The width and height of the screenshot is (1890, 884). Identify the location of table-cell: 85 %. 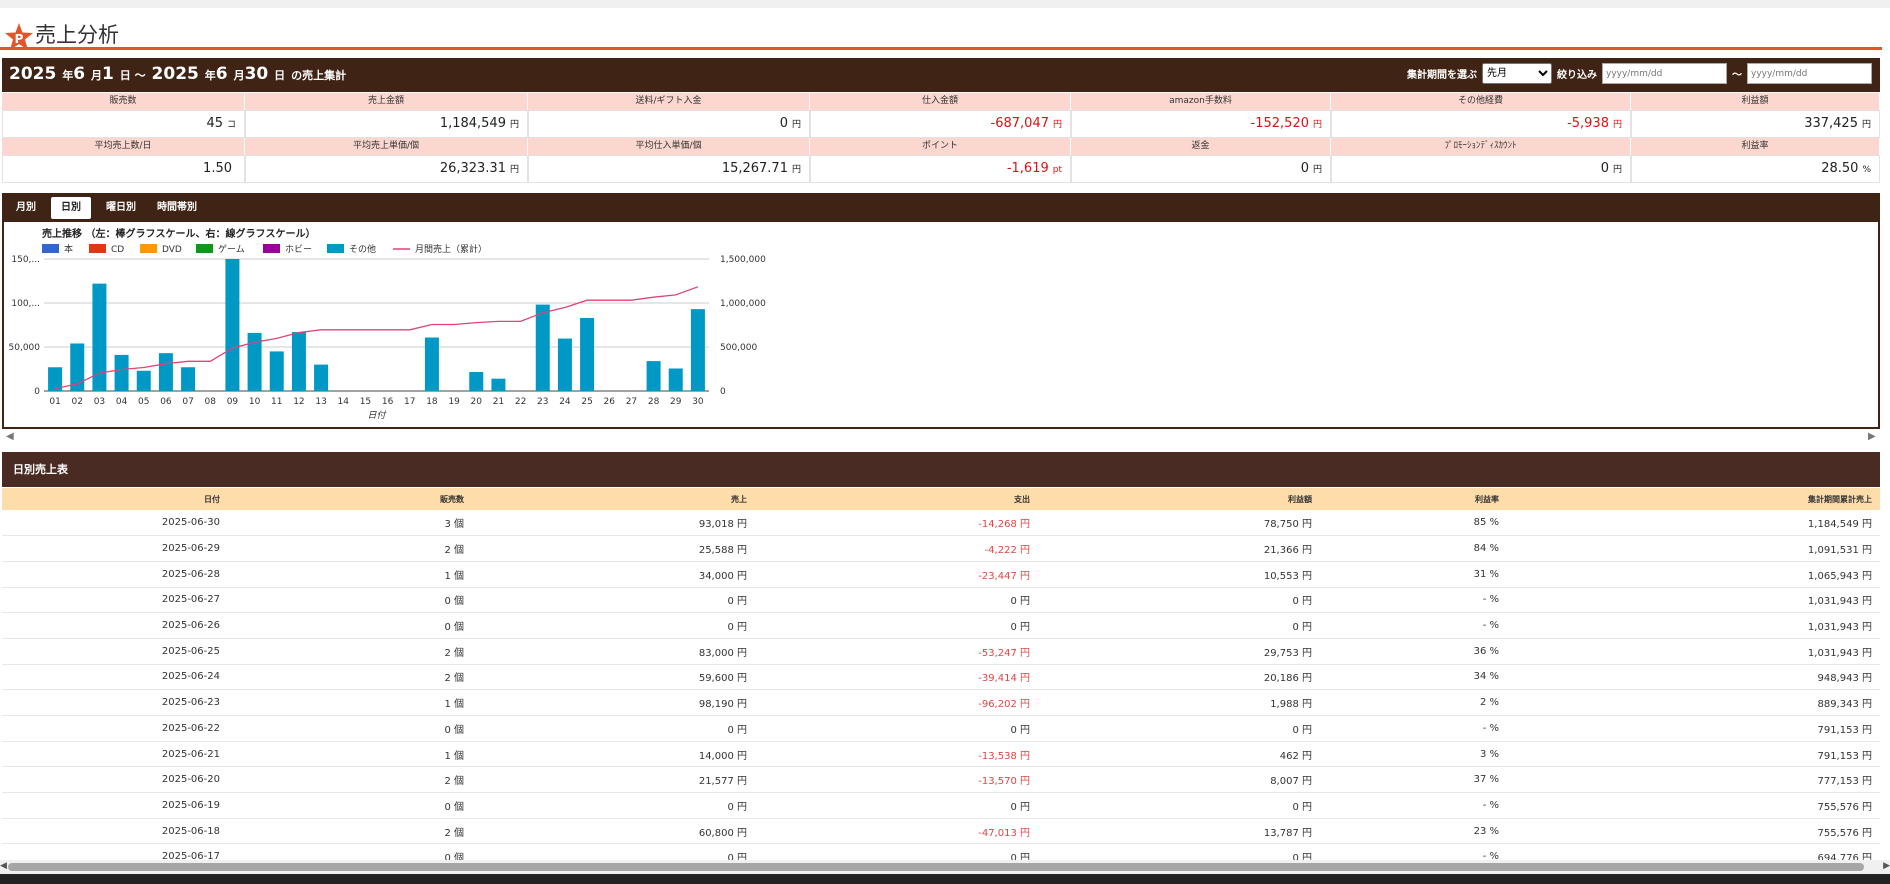
(1413, 523).